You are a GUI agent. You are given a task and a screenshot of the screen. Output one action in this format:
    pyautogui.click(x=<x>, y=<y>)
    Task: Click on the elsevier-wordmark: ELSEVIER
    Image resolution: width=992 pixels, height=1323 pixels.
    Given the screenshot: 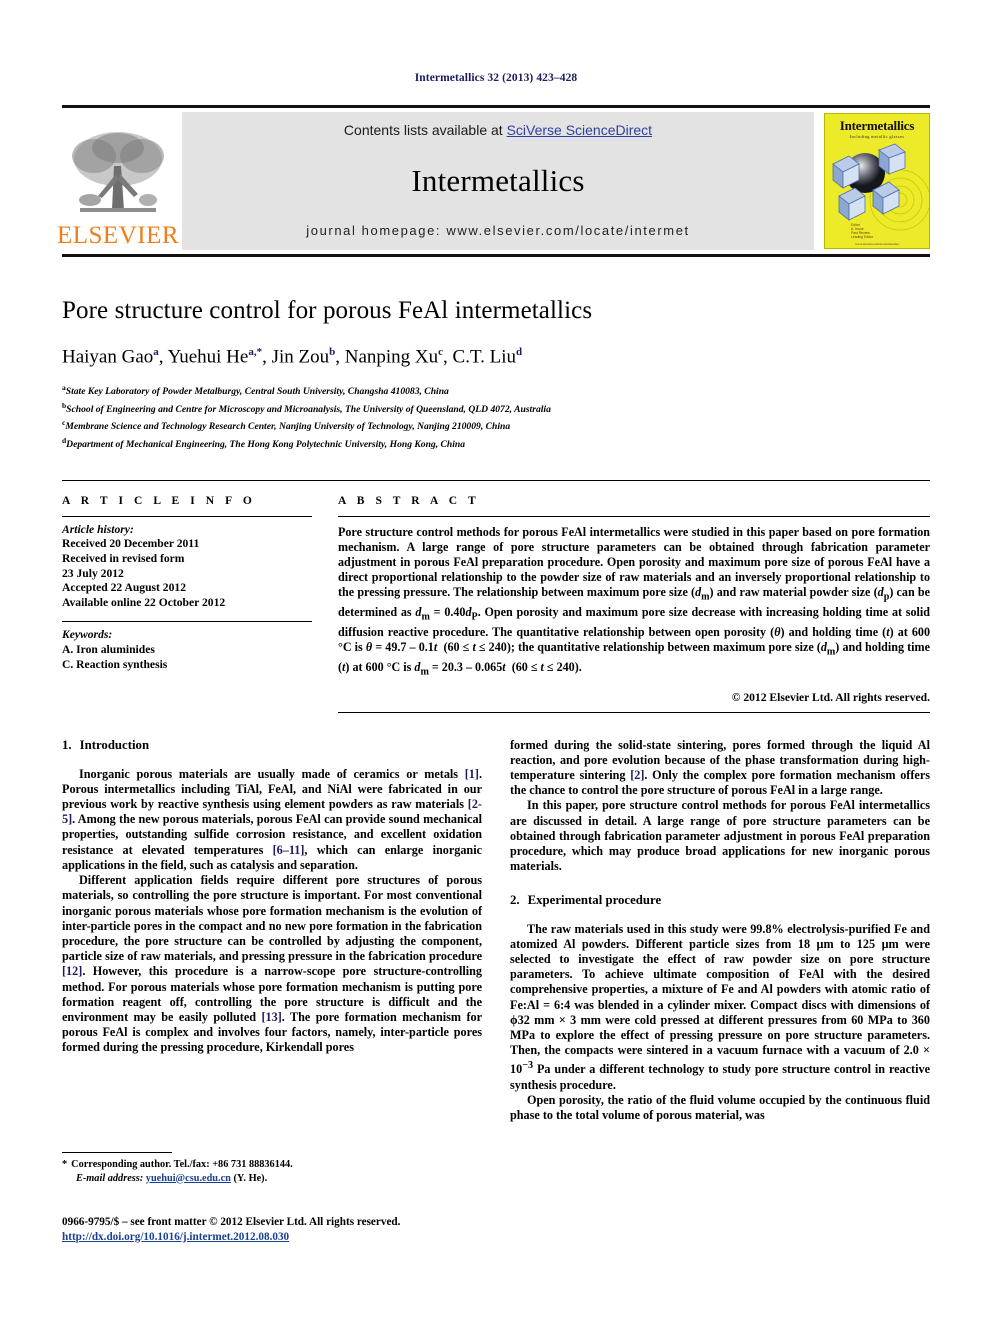 What is the action you would take?
    pyautogui.click(x=118, y=235)
    